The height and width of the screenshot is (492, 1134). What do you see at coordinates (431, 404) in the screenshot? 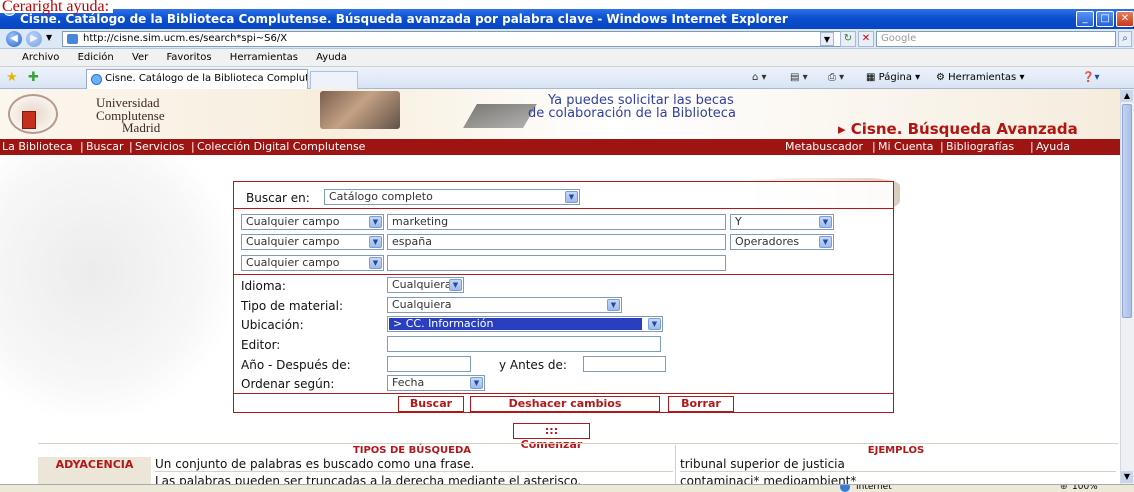
I see `buscar-button: Buscar` at bounding box center [431, 404].